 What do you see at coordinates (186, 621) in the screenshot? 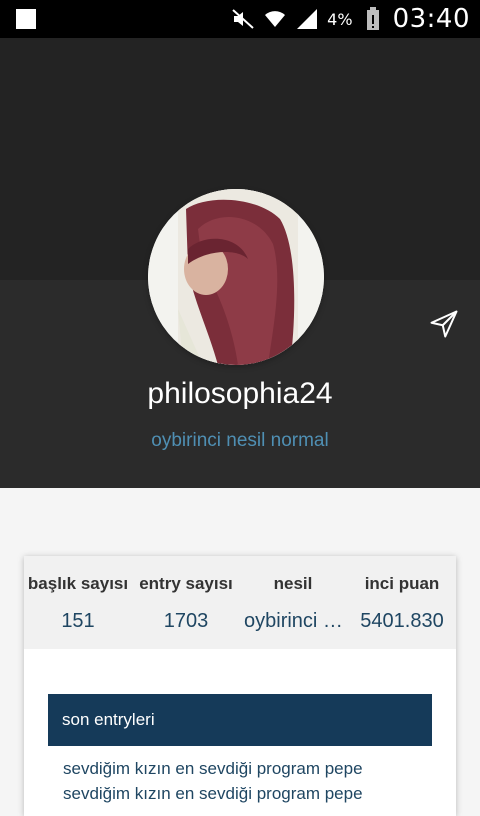
I see `stat-value: 1703` at bounding box center [186, 621].